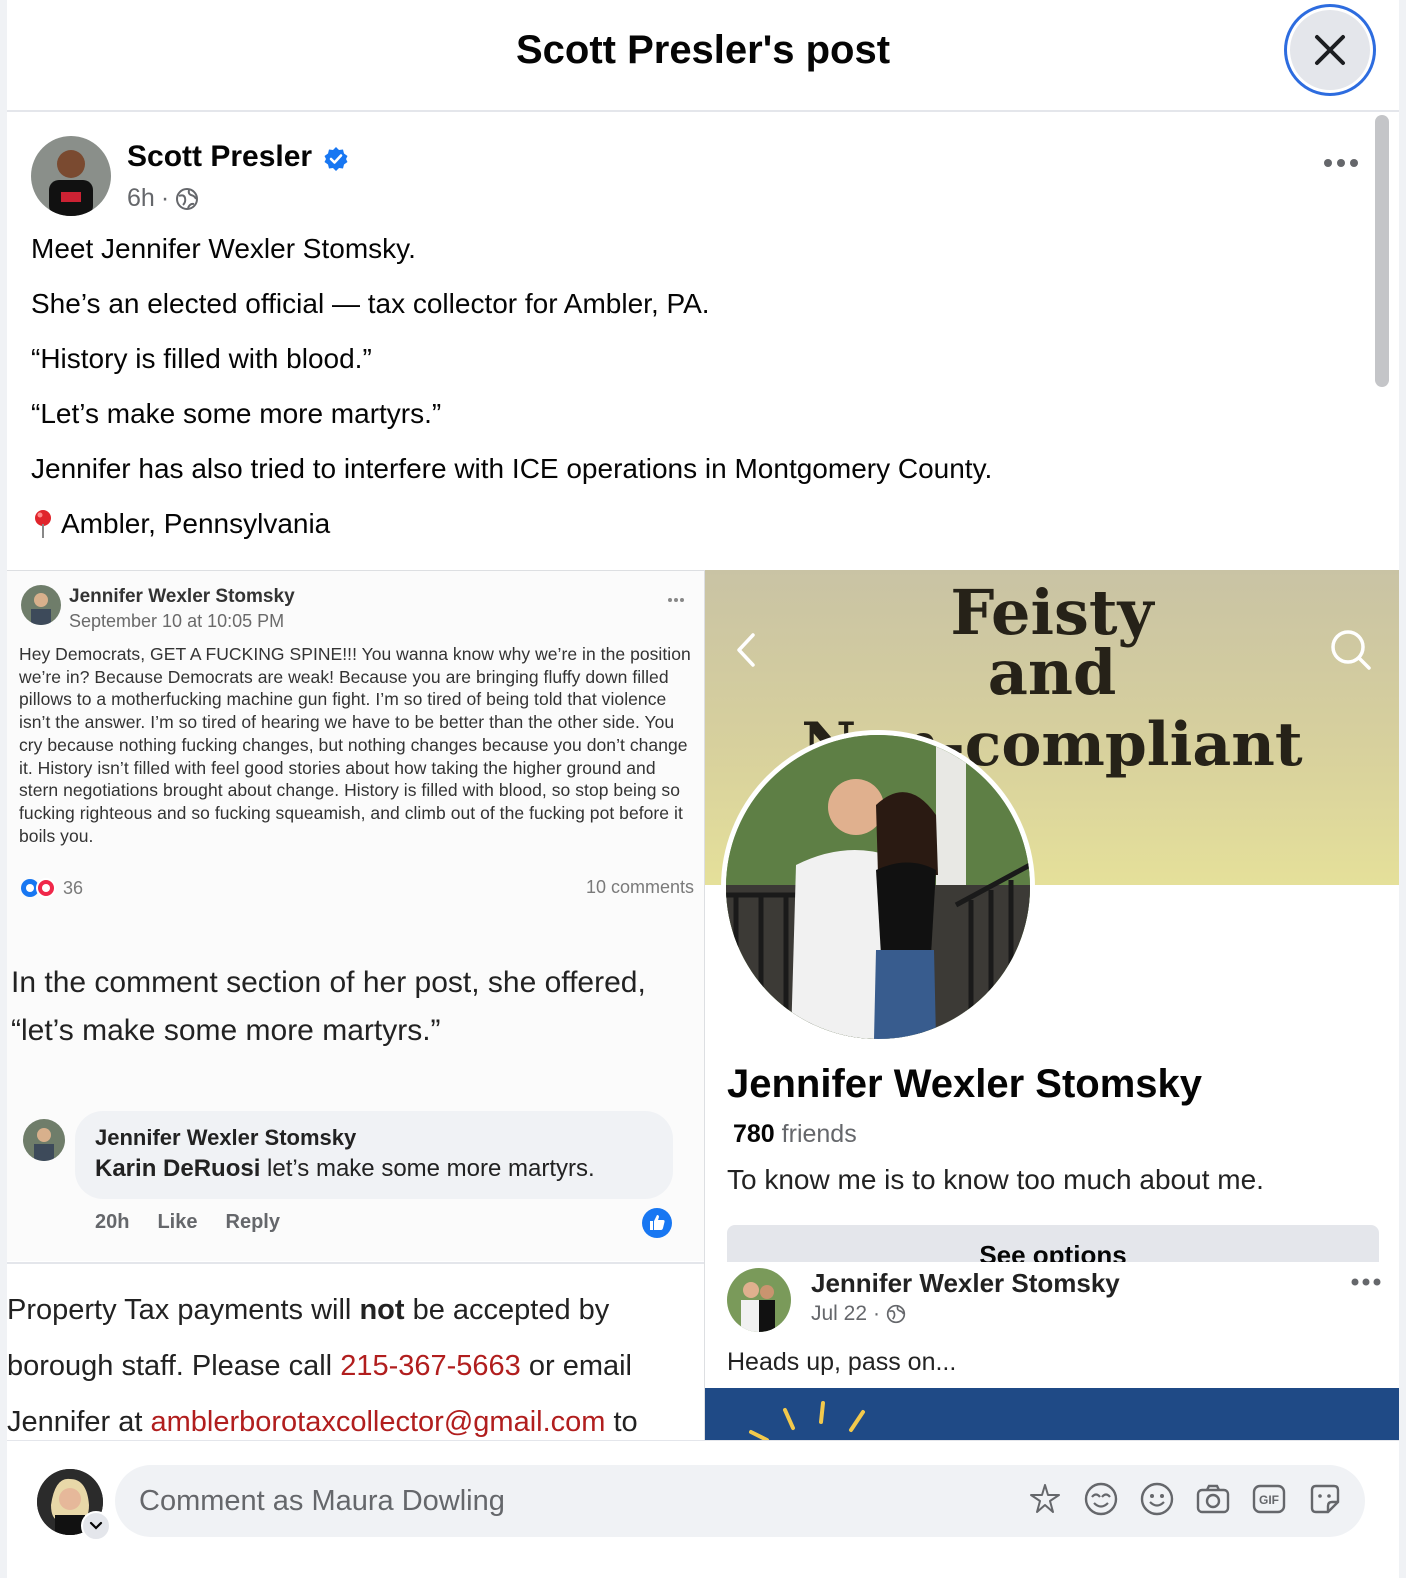 Image resolution: width=1406 pixels, height=1578 pixels. Describe the element at coordinates (696, 524) in the screenshot. I see `location-line: Ambler, Pennsylvania` at that location.